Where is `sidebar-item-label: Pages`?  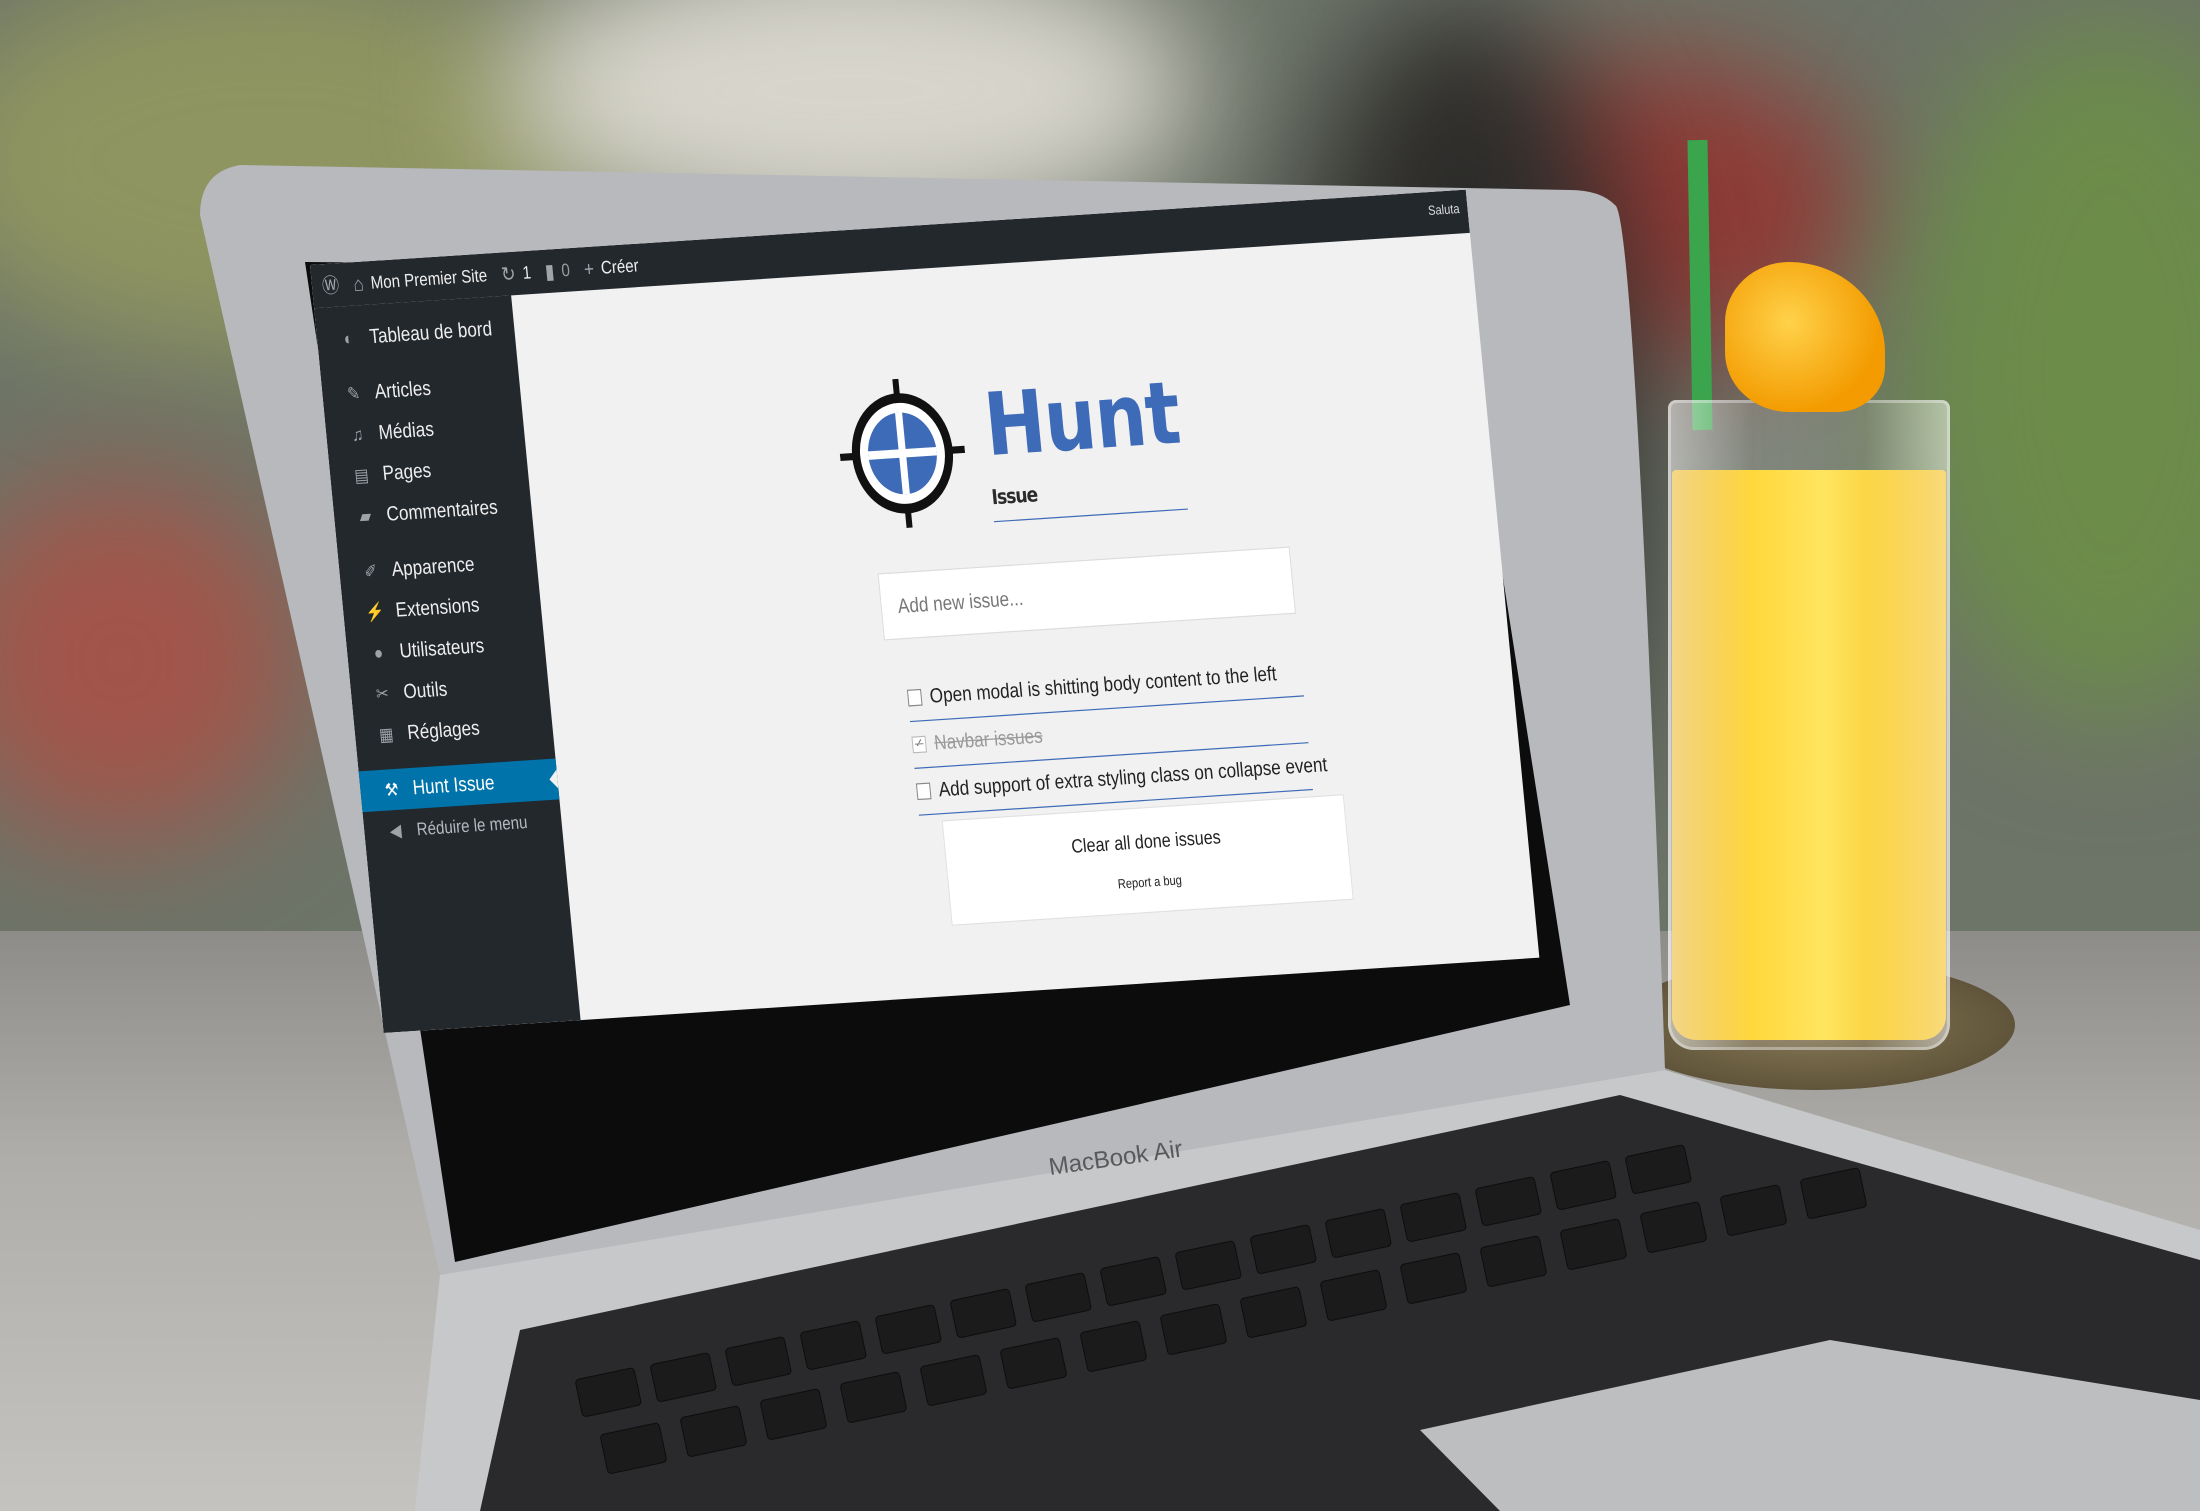 sidebar-item-label: Pages is located at coordinates (407, 471).